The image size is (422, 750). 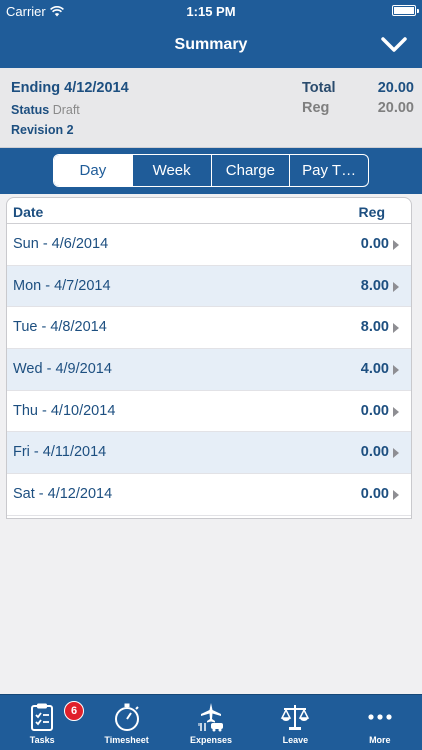 What do you see at coordinates (250, 170) in the screenshot?
I see `segment-charge: Charge` at bounding box center [250, 170].